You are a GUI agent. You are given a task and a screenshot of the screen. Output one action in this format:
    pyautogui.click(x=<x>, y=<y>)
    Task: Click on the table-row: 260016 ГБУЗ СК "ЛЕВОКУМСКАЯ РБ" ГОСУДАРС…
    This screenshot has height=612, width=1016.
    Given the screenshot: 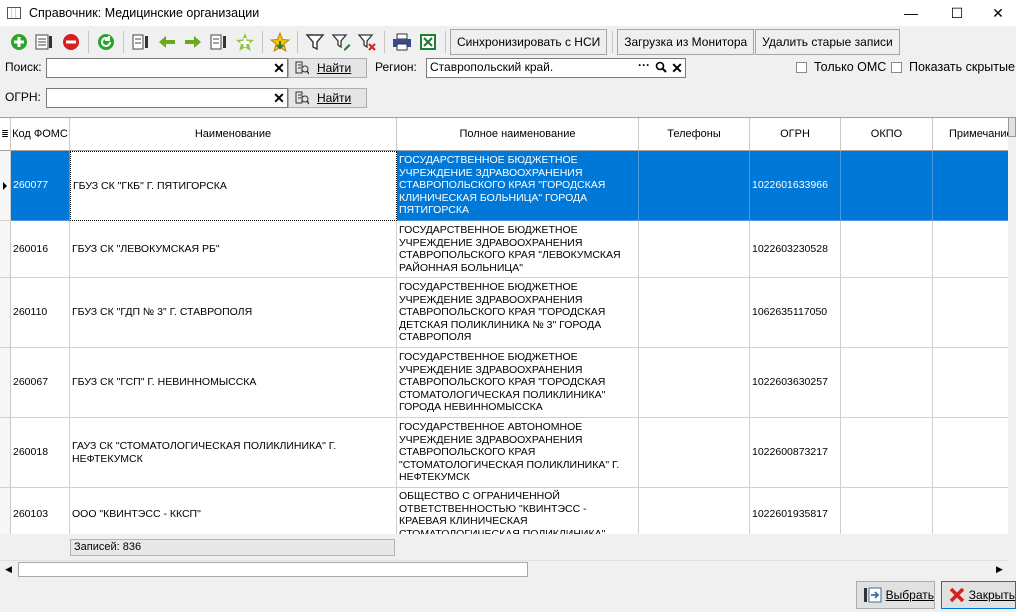 What is the action you would take?
    pyautogui.click(x=508, y=249)
    